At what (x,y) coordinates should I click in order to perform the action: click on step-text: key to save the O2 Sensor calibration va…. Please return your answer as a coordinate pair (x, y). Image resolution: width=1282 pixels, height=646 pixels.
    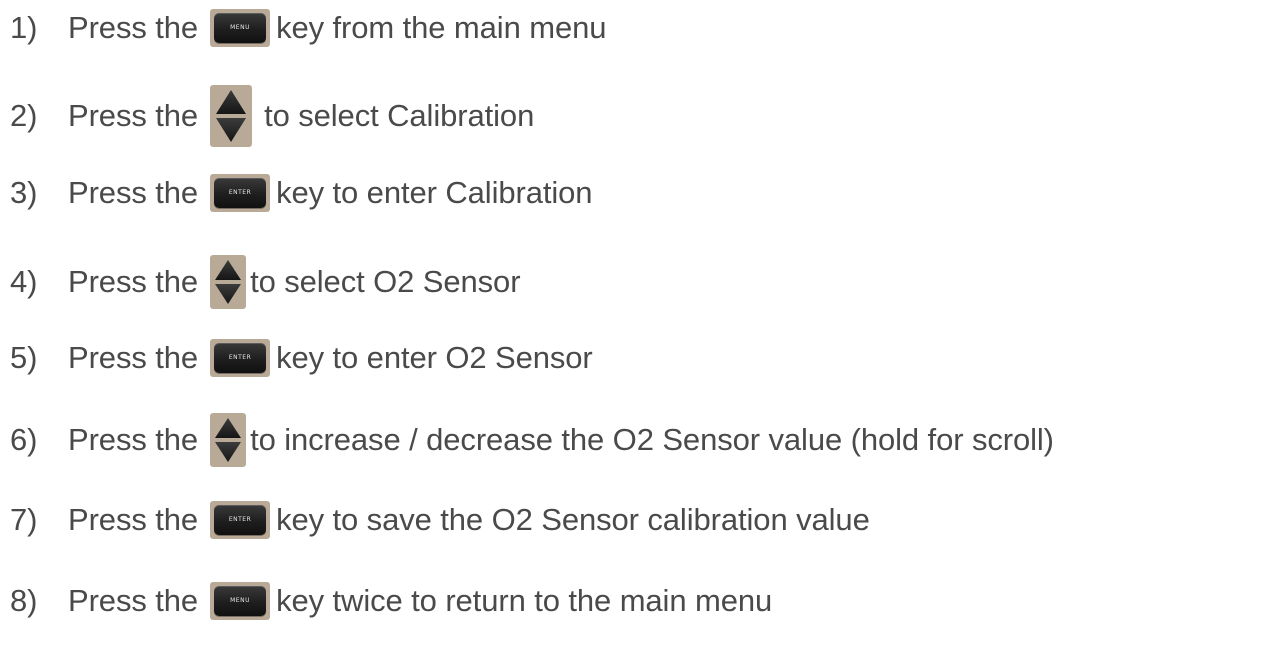
    Looking at the image, I should click on (573, 519).